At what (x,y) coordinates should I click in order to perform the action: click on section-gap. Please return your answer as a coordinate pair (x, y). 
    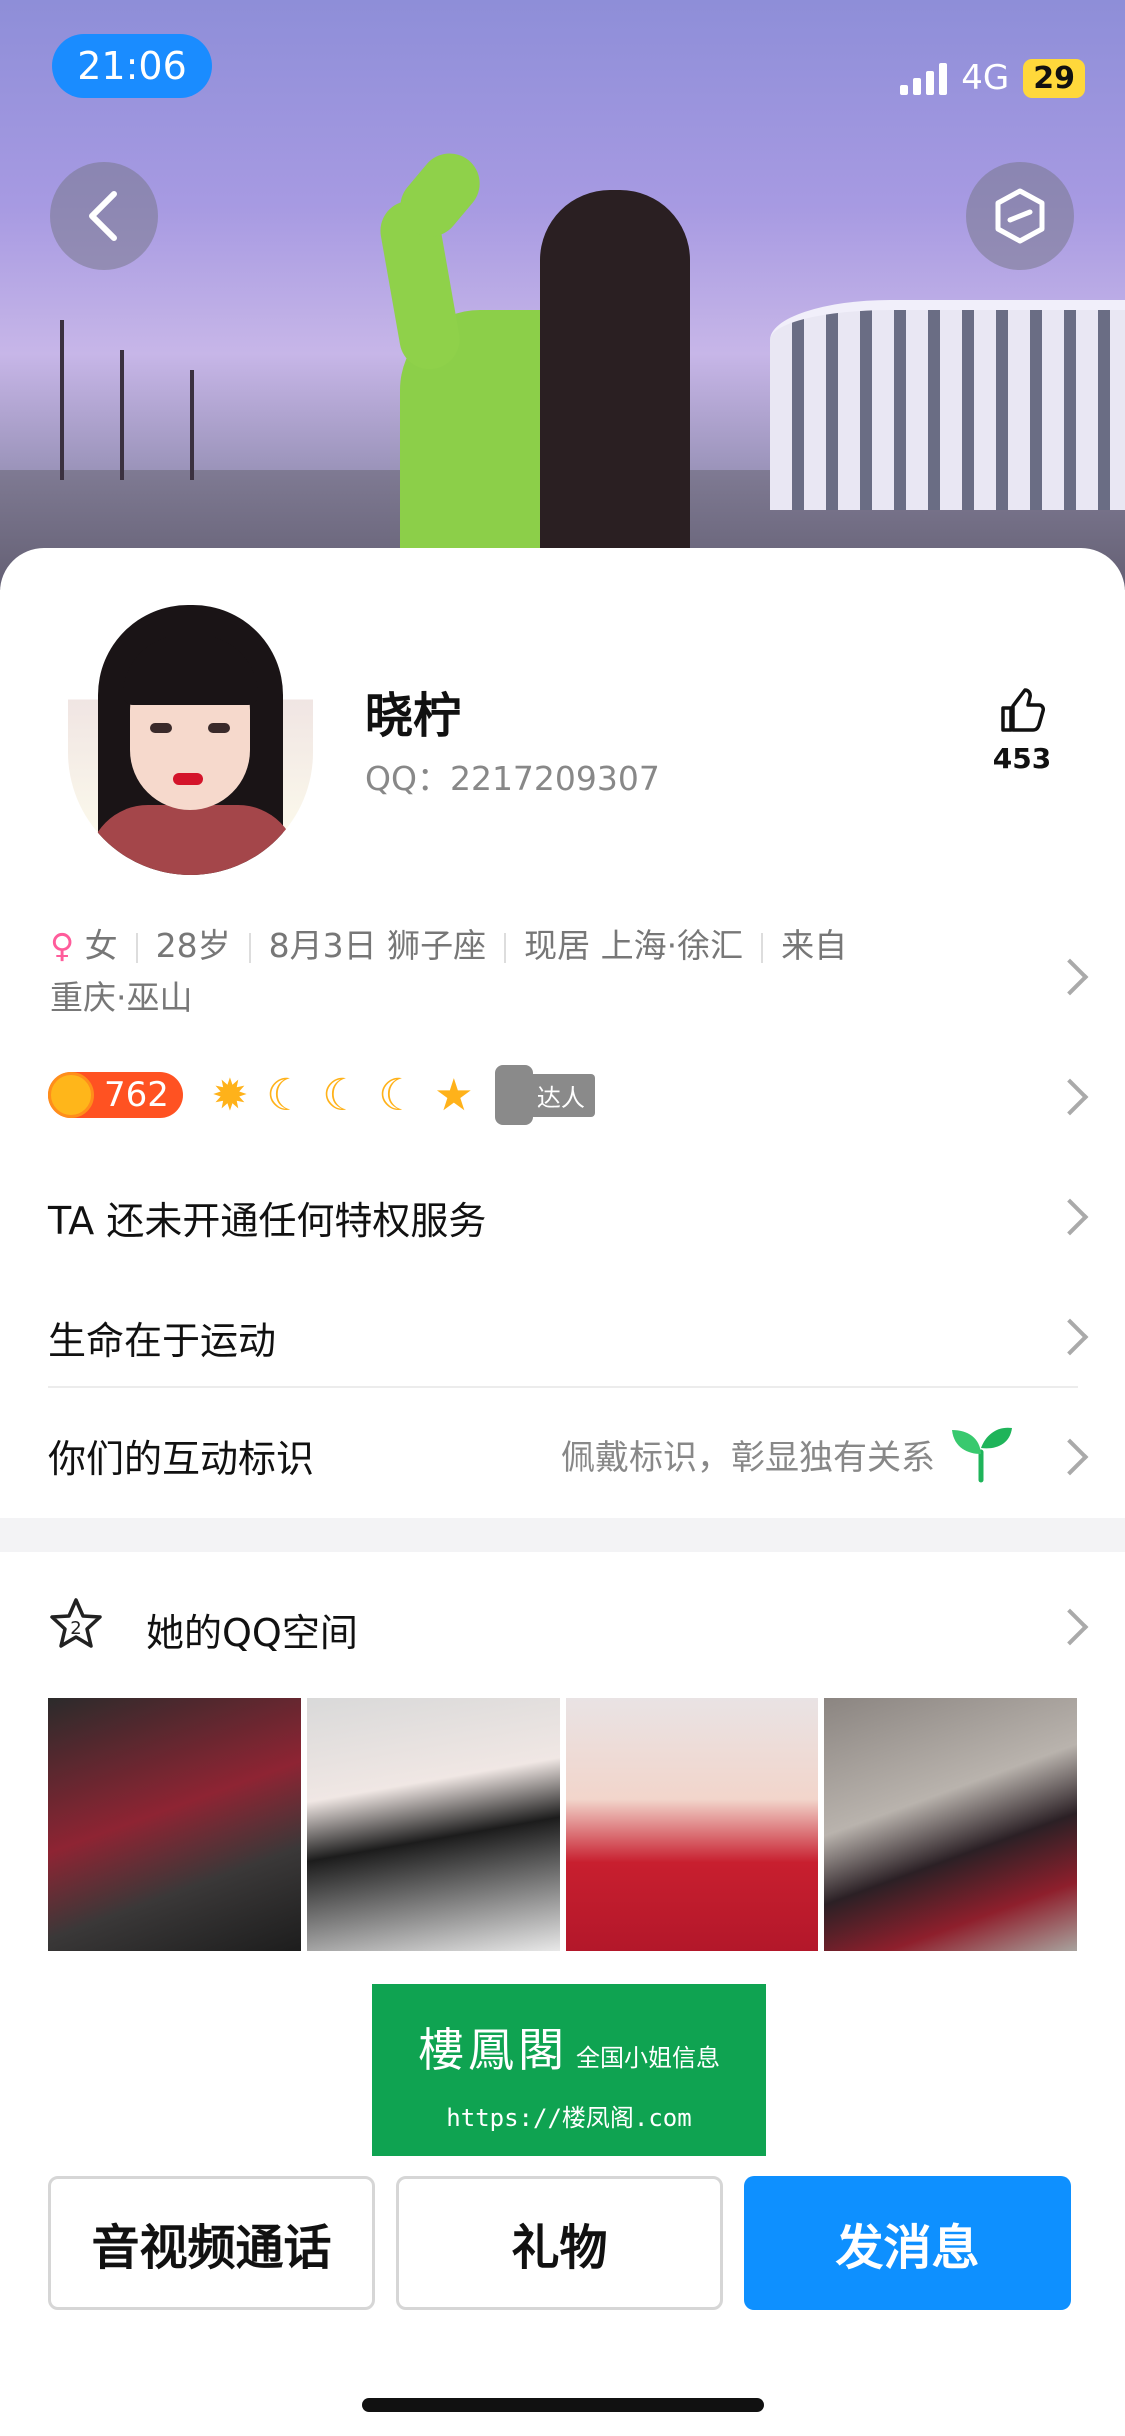
    Looking at the image, I should click on (562, 1535).